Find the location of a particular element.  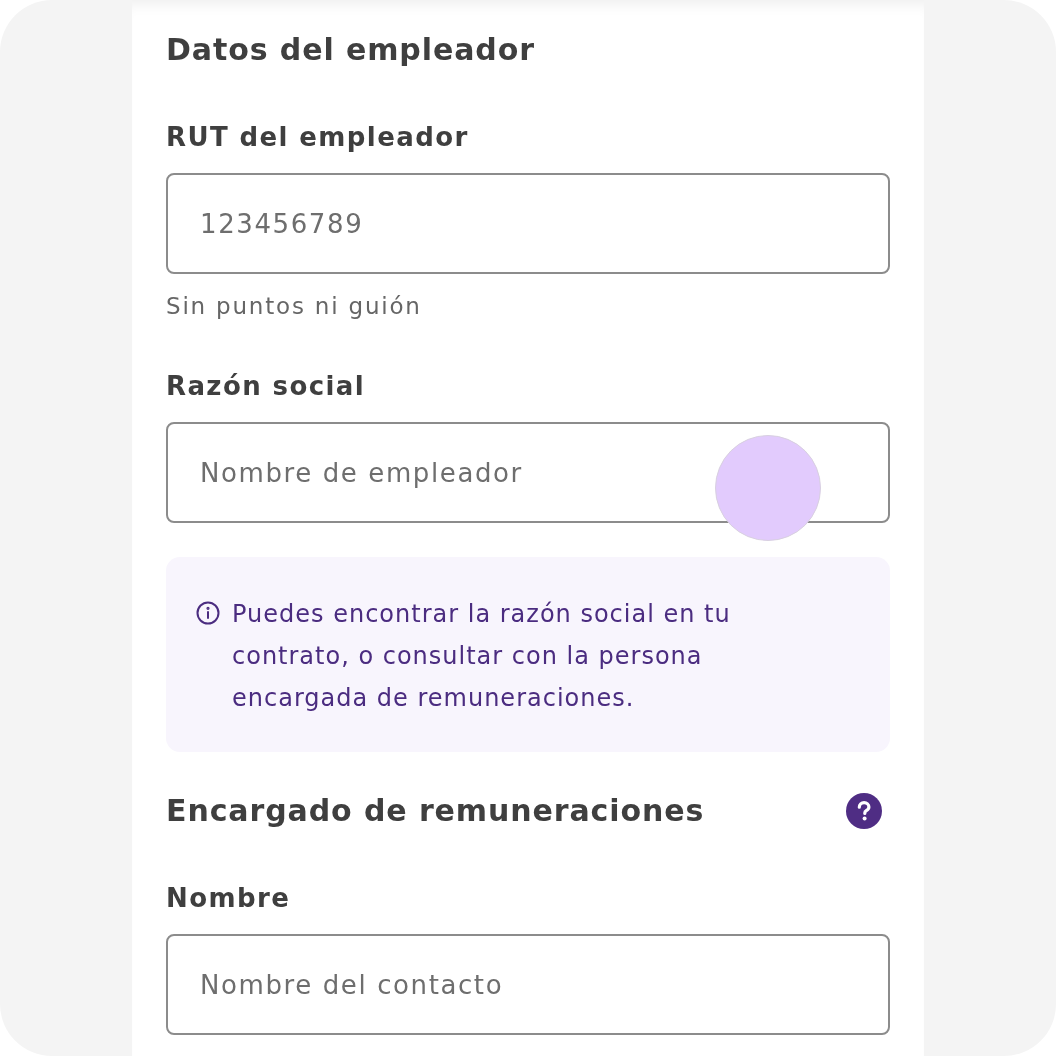

helper-text: Sin puntos ni guión is located at coordinates (294, 306).